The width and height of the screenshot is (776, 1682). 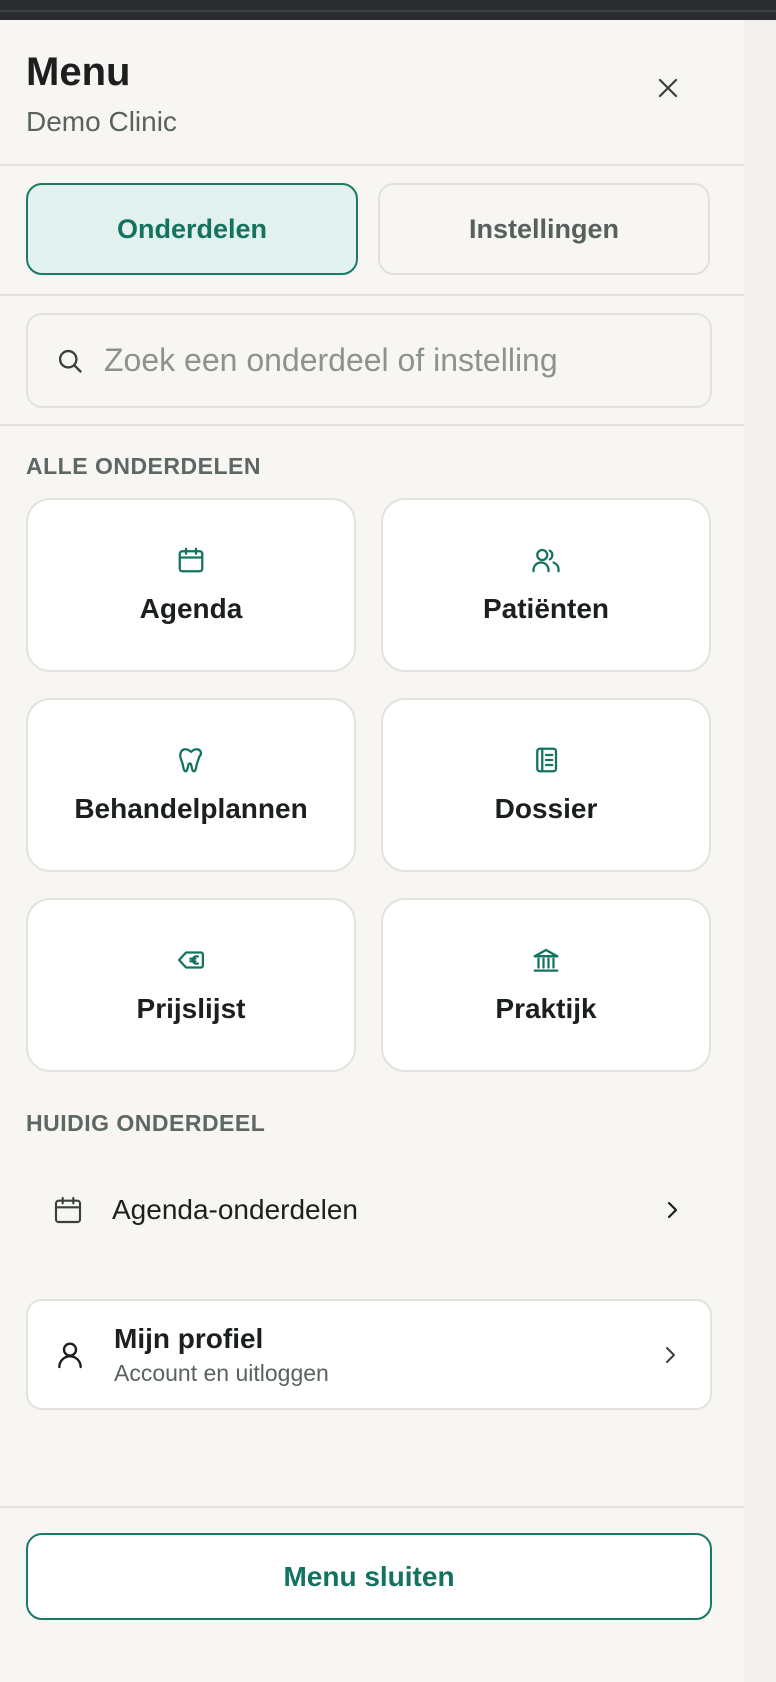 What do you see at coordinates (547, 760) in the screenshot?
I see `notebook-icon` at bounding box center [547, 760].